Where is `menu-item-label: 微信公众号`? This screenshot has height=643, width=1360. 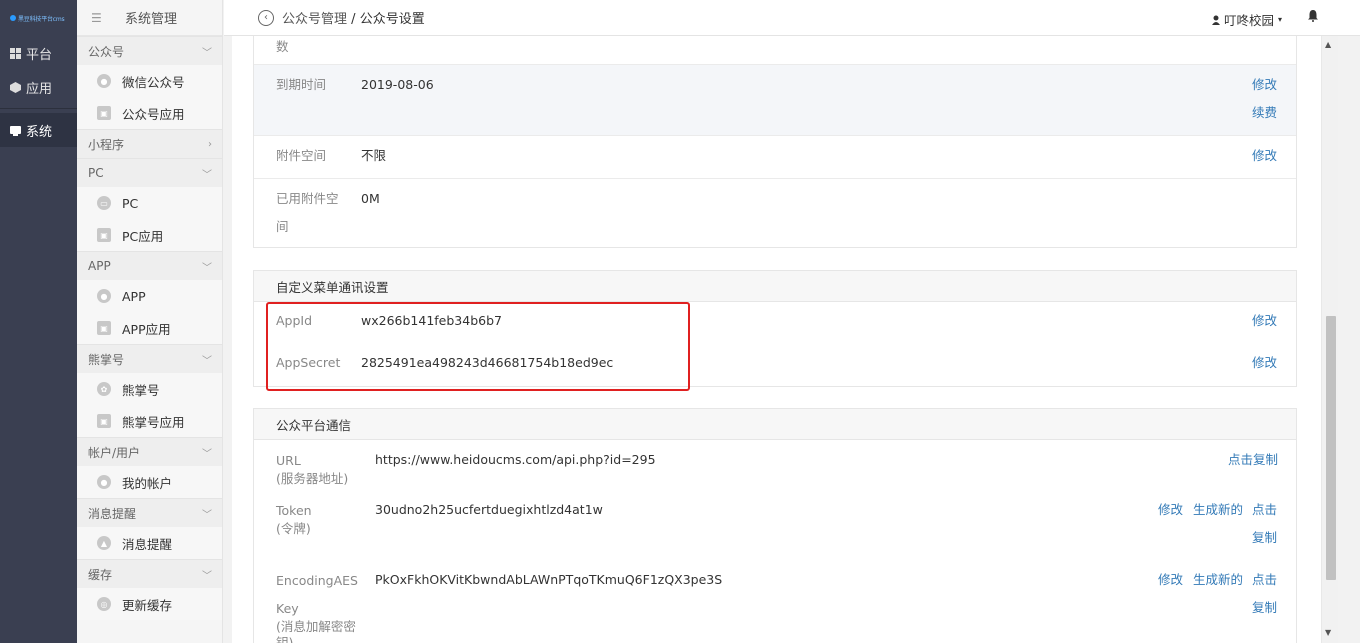
menu-item-label: 微信公众号 is located at coordinates (153, 82).